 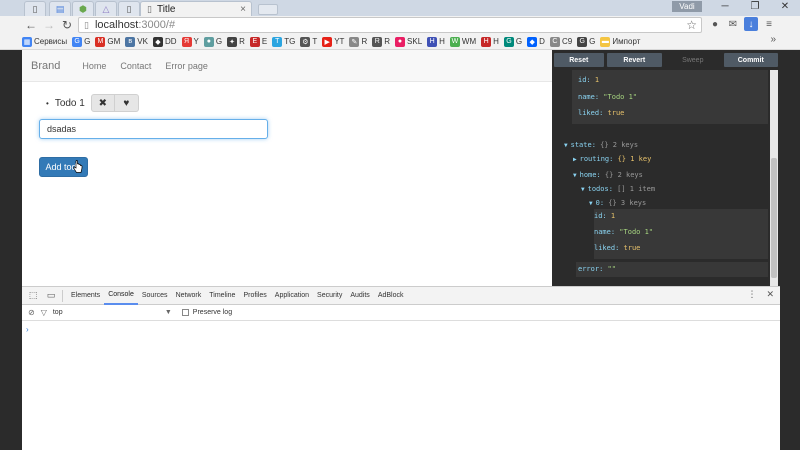 What do you see at coordinates (31, 25) in the screenshot?
I see `back-arrow-icon: ←` at bounding box center [31, 25].